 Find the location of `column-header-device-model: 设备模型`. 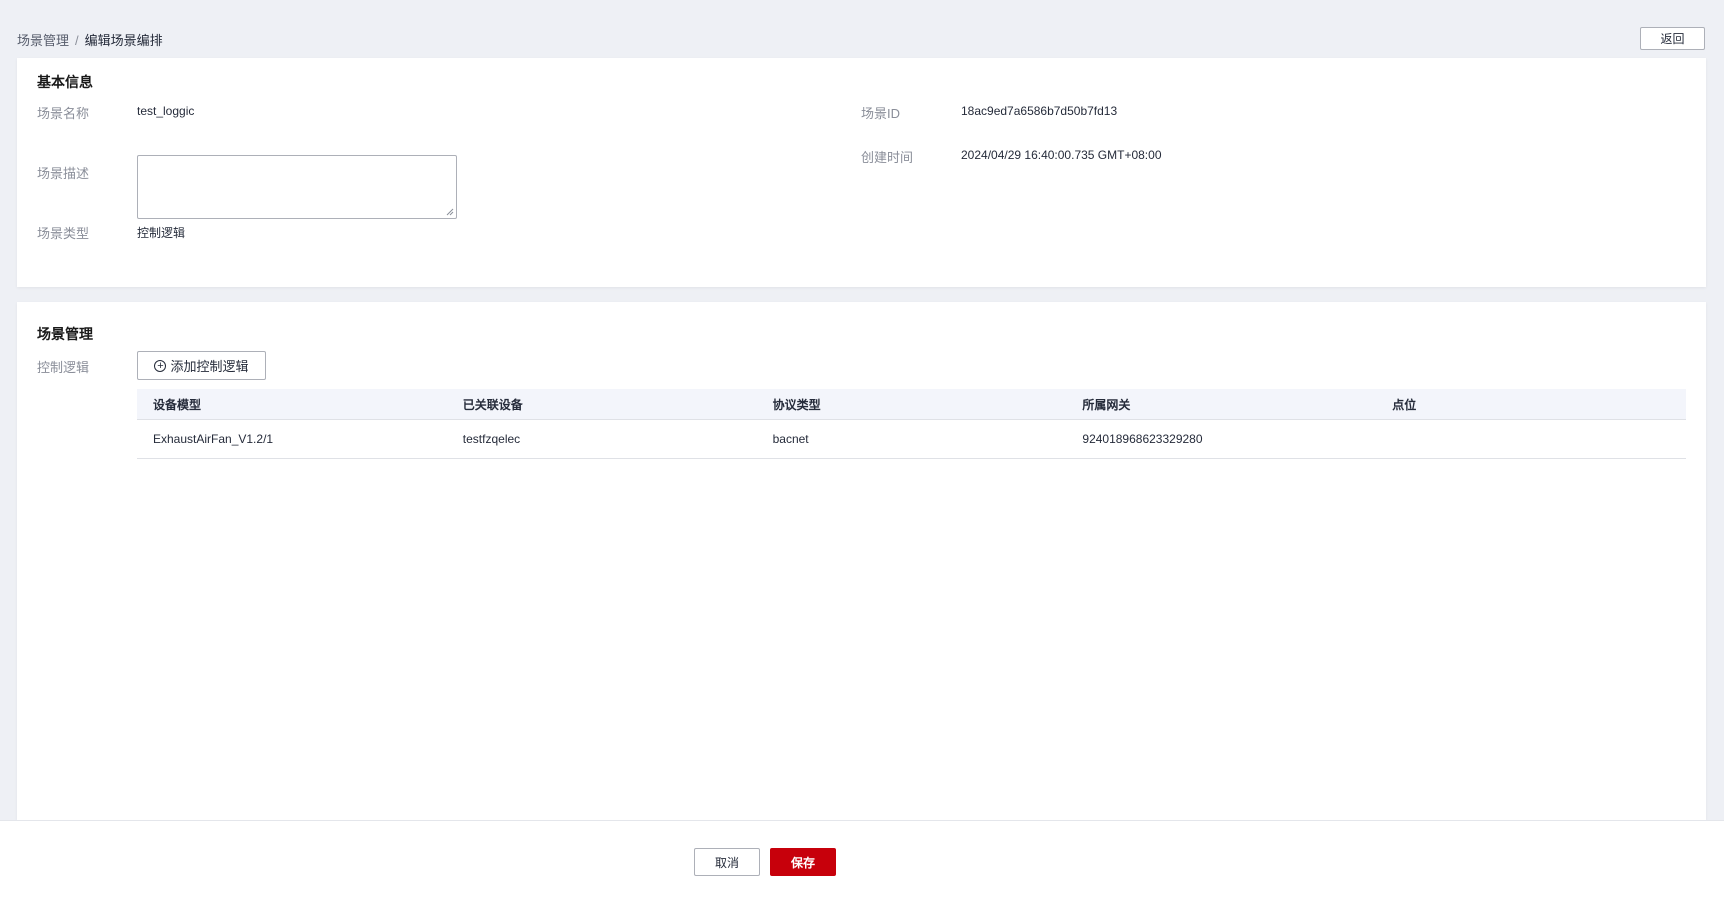

column-header-device-model: 设备模型 is located at coordinates (177, 404).